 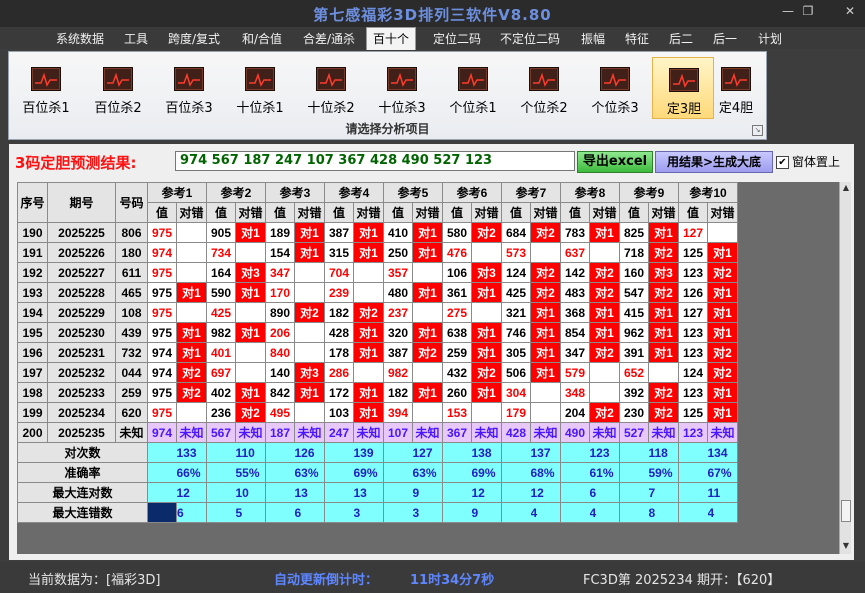 What do you see at coordinates (331, 88) in the screenshot?
I see `ribbon-button: 十位杀2` at bounding box center [331, 88].